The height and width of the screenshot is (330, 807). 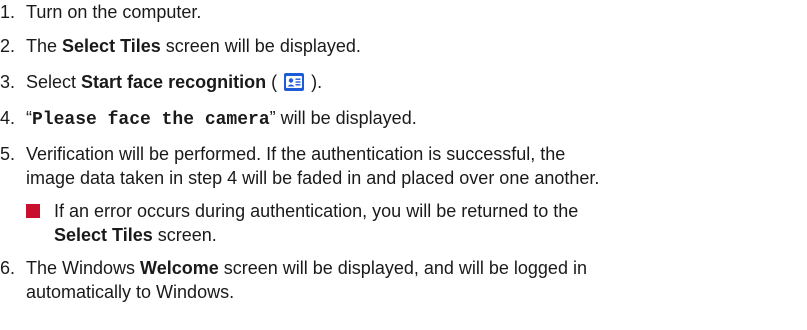 What do you see at coordinates (184, 235) in the screenshot?
I see `text-fragment: screen.` at bounding box center [184, 235].